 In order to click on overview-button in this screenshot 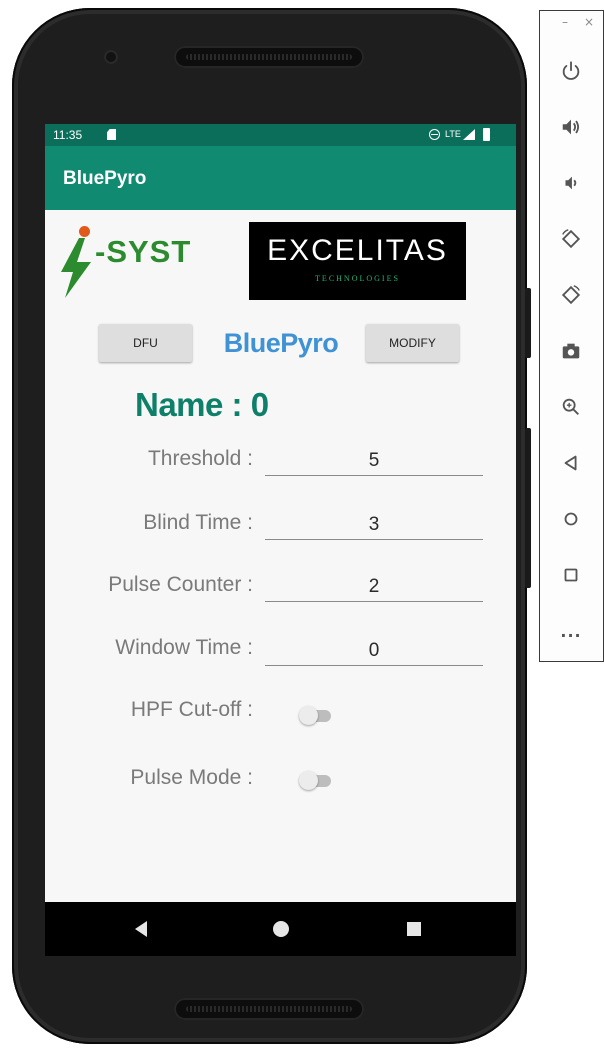, I will do `click(571, 575)`.